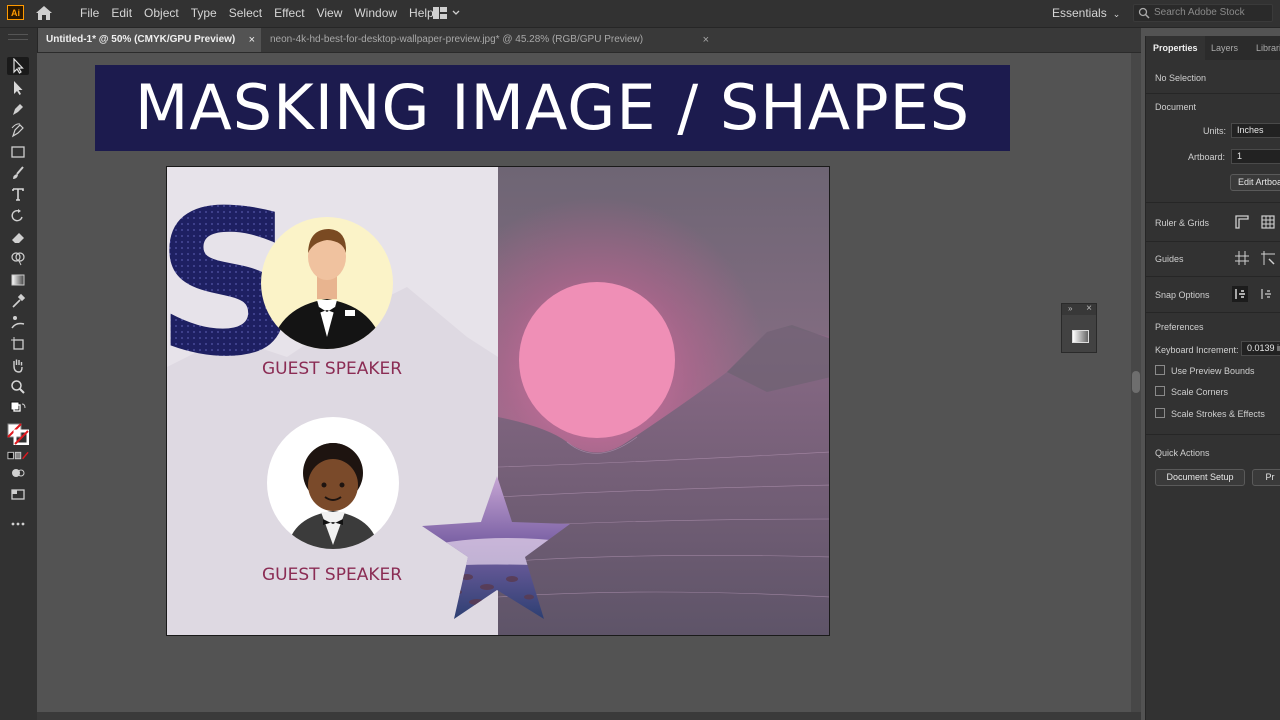 This screenshot has height=720, width=1280. I want to click on gradient-floating-panel: » ×, so click(1079, 328).